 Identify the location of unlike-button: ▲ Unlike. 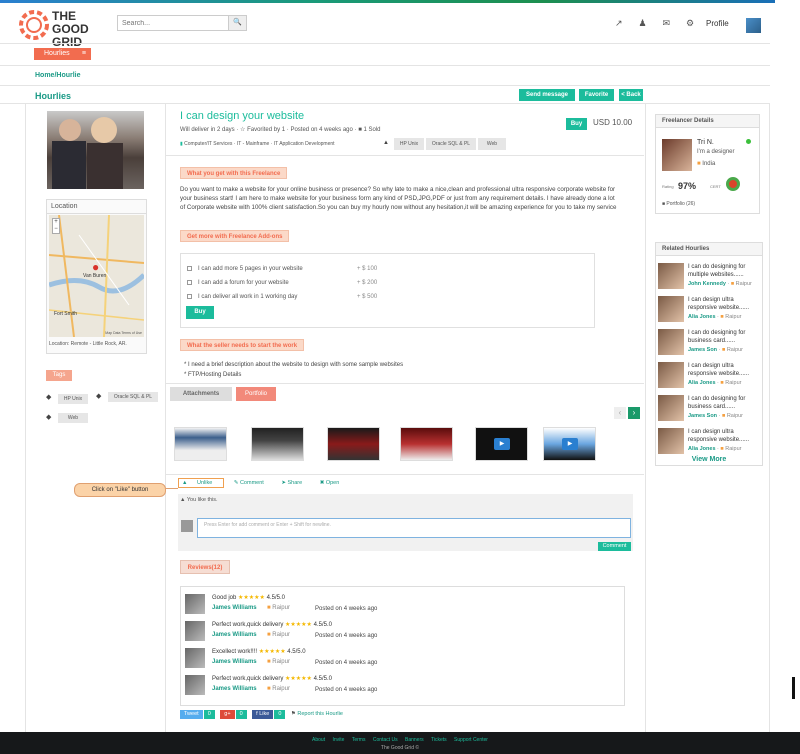
(201, 483).